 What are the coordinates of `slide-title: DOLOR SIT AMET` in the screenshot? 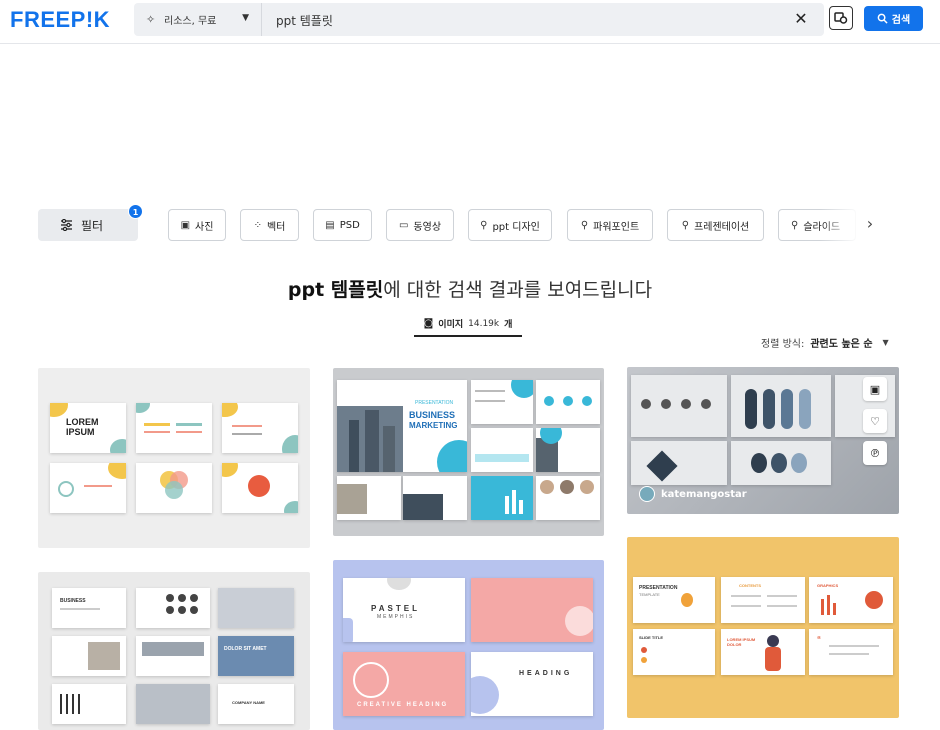 It's located at (245, 649).